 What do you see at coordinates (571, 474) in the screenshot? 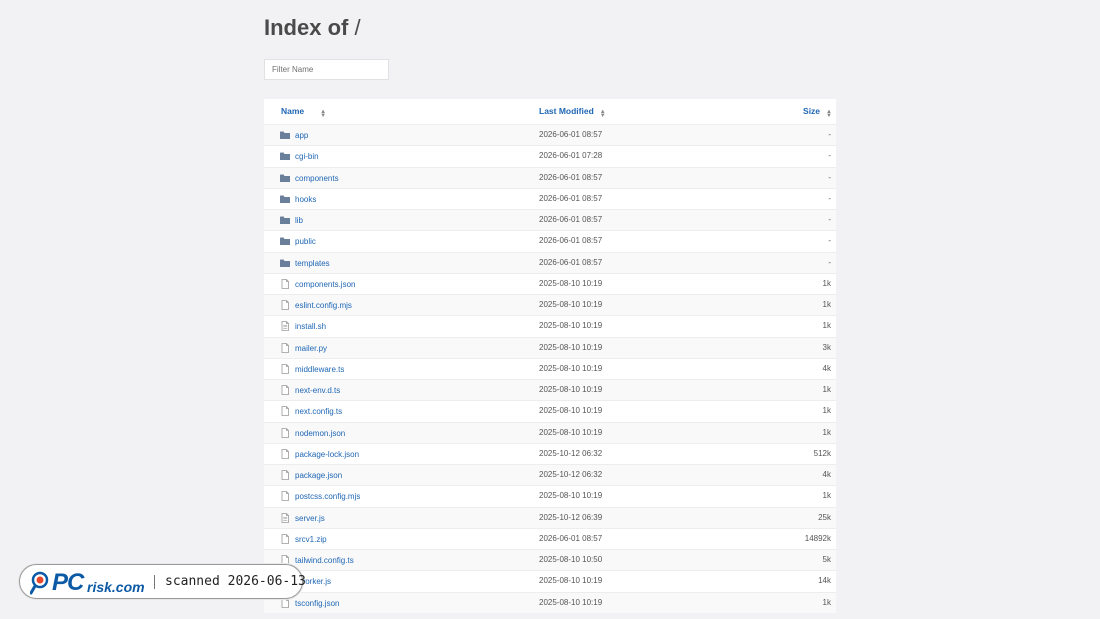
I see `entry-last-modified: 2025-10-12 06:32` at bounding box center [571, 474].